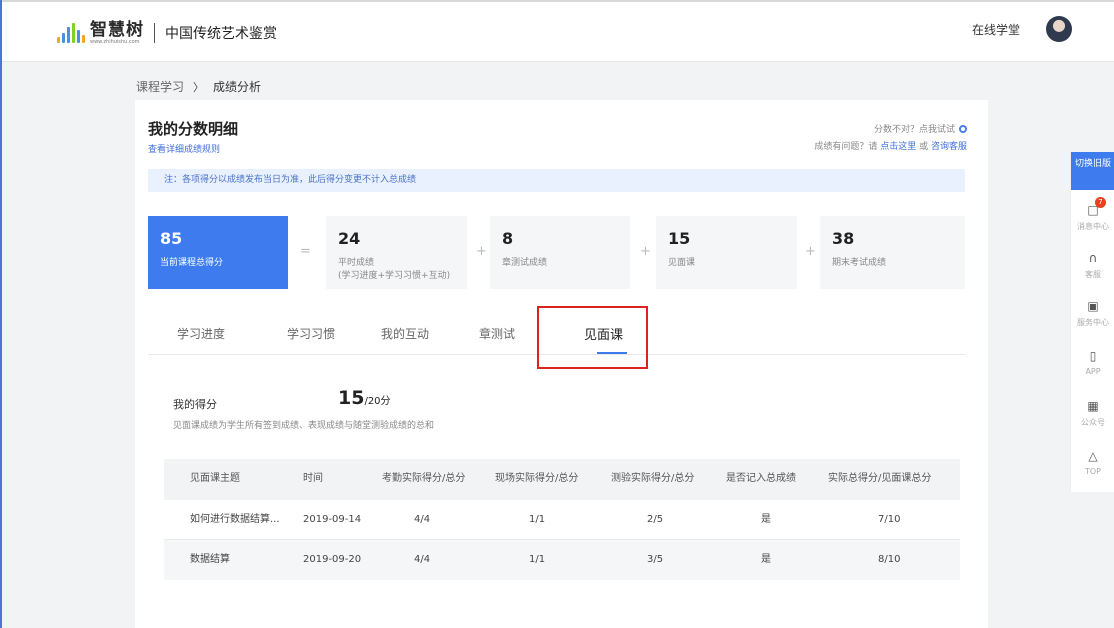 Image resolution: width=1114 pixels, height=628 pixels. Describe the element at coordinates (497, 333) in the screenshot. I see `tab-chapter-test: 章测试` at that location.